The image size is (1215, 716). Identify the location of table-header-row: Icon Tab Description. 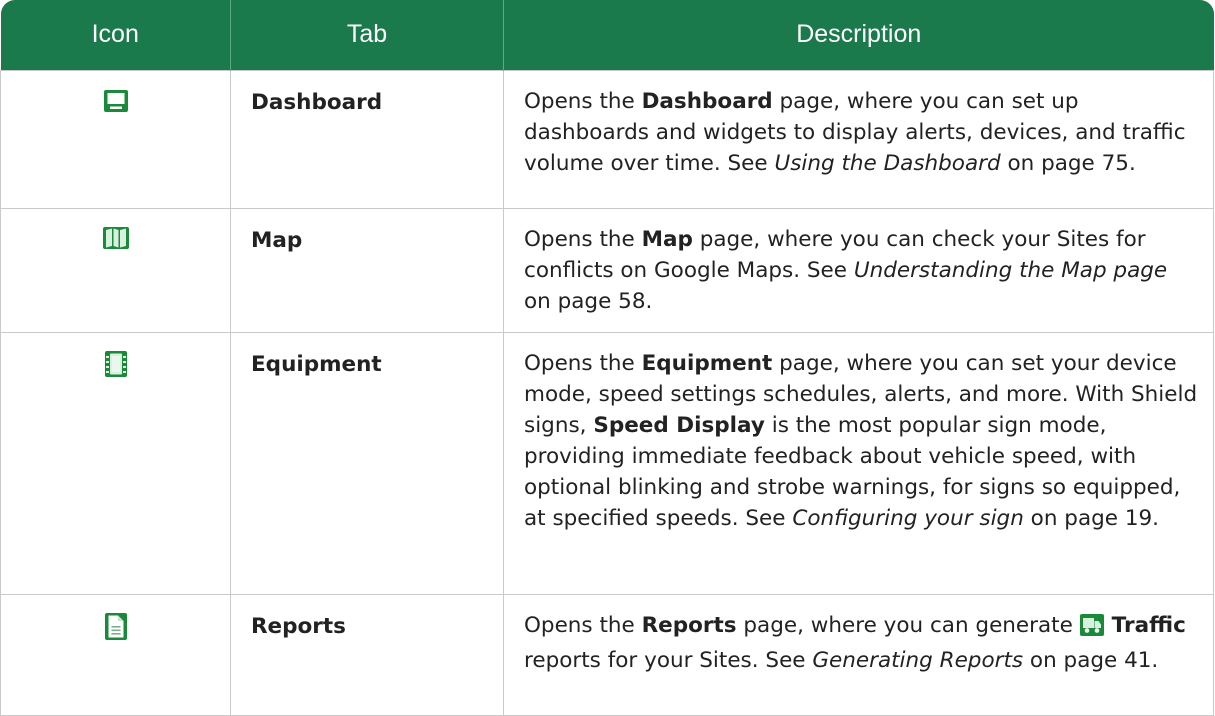
(607, 35).